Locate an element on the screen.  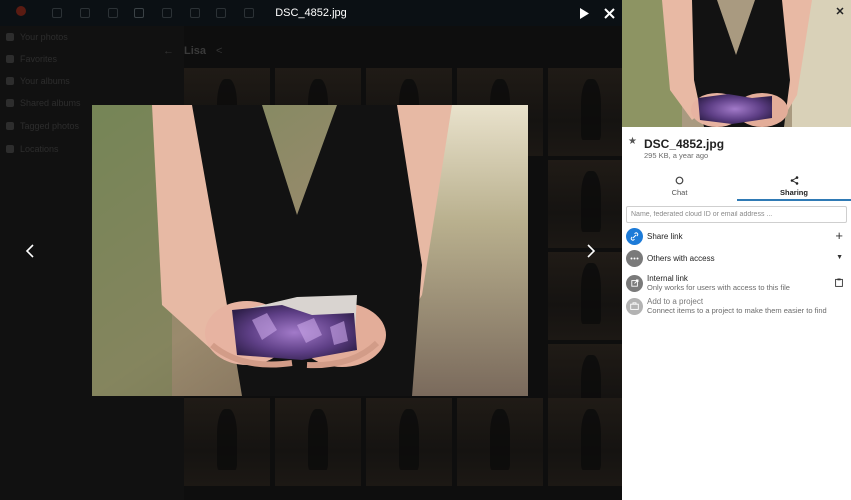
chevron-right-icon is located at coordinates (591, 251).